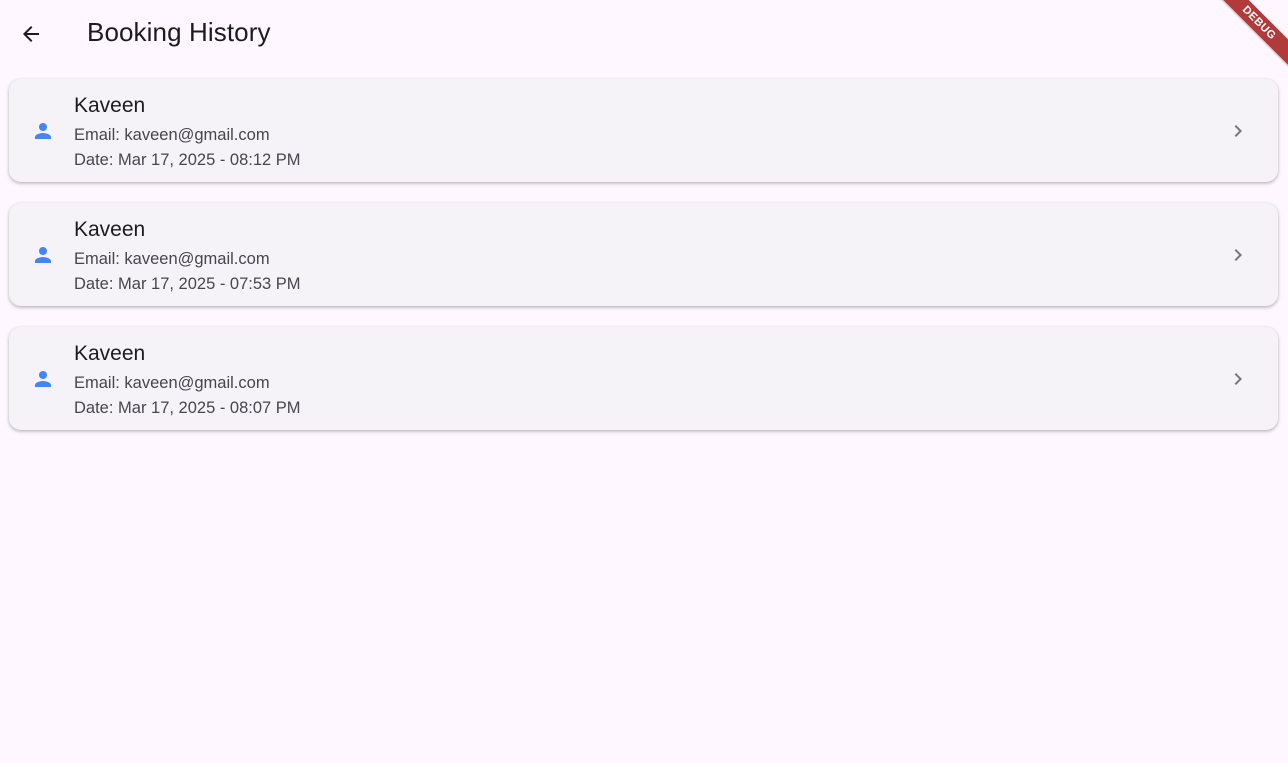 This screenshot has width=1288, height=763. Describe the element at coordinates (187, 408) in the screenshot. I see `booking-date: Date: Mar 17, 2025 - 08:07 PM` at that location.